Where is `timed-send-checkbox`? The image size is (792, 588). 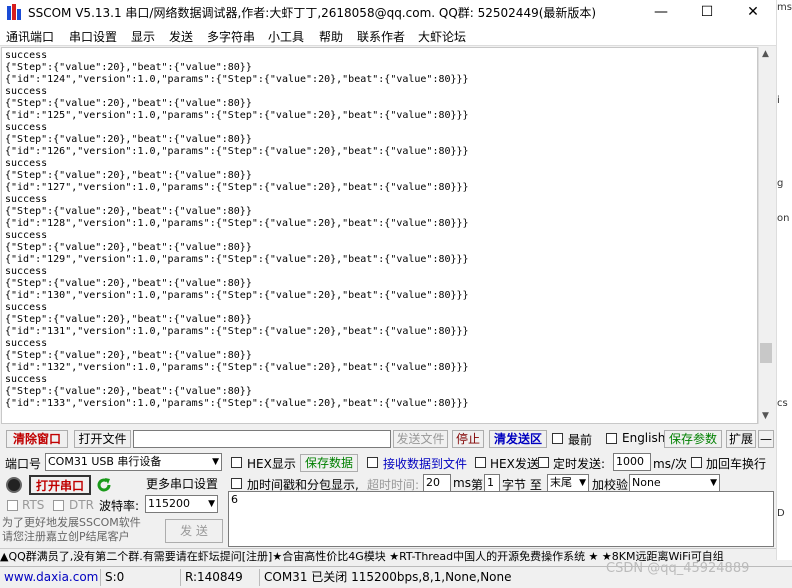
timed-send-checkbox is located at coordinates (543, 462).